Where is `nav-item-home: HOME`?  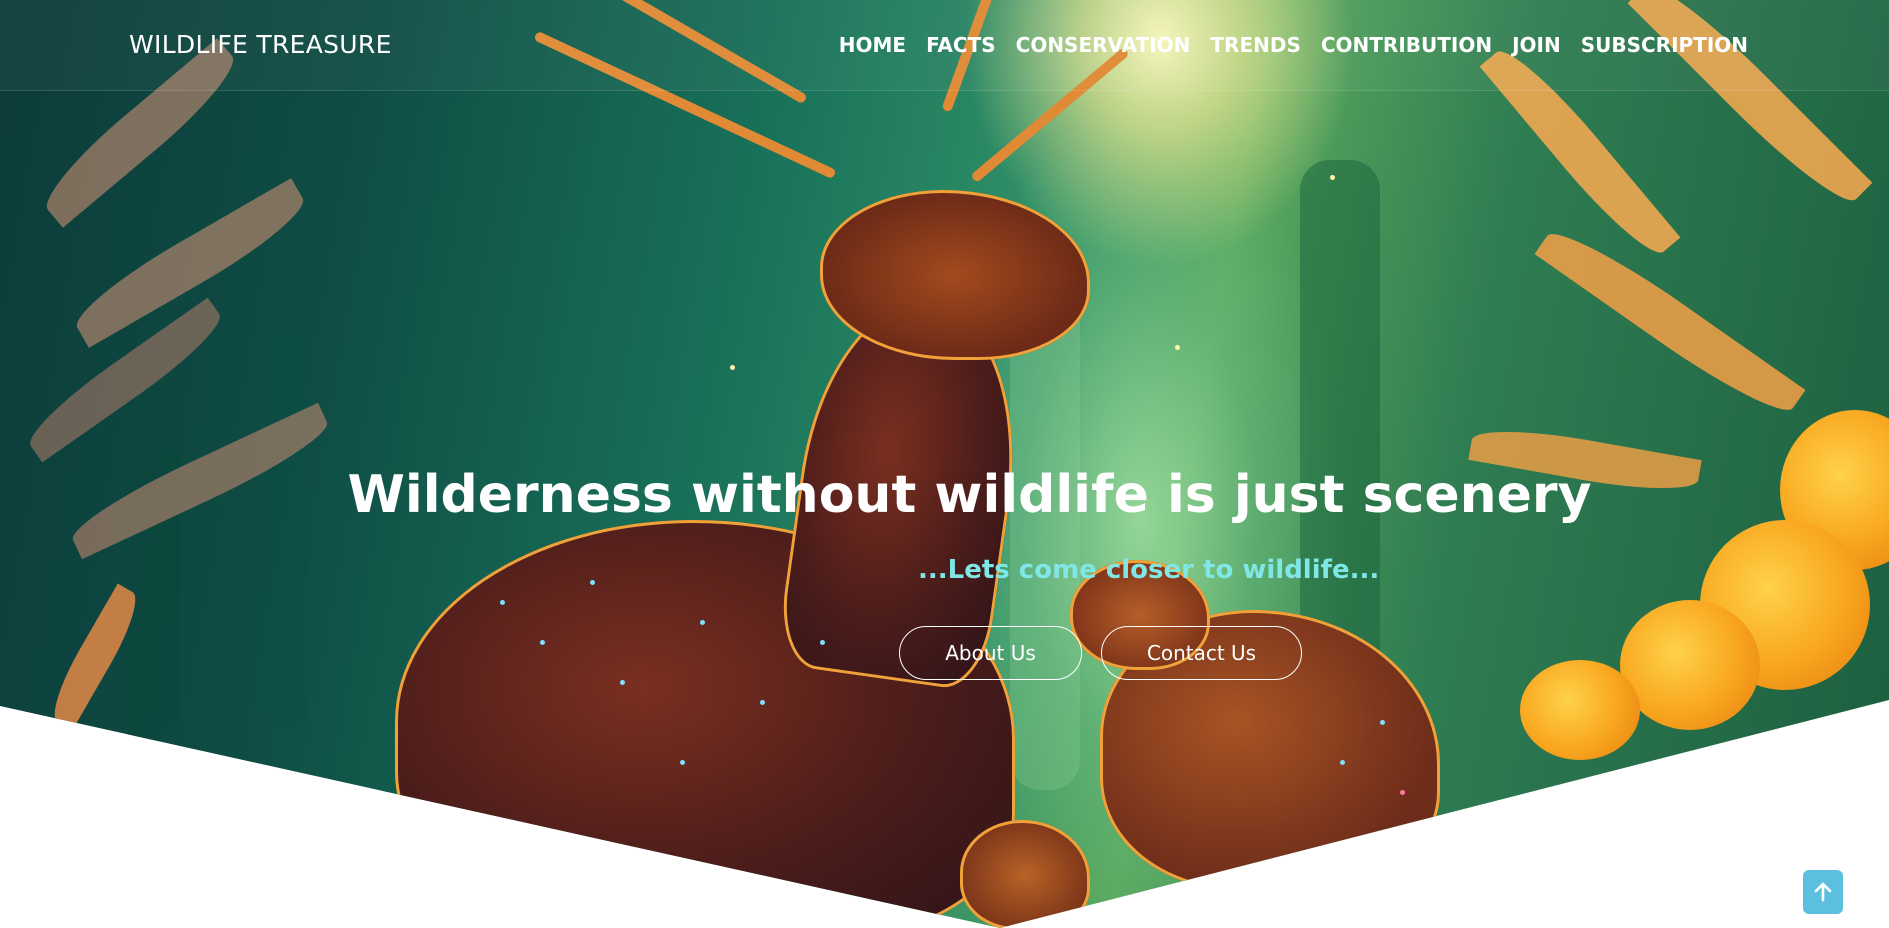
nav-item-home: HOME is located at coordinates (872, 45).